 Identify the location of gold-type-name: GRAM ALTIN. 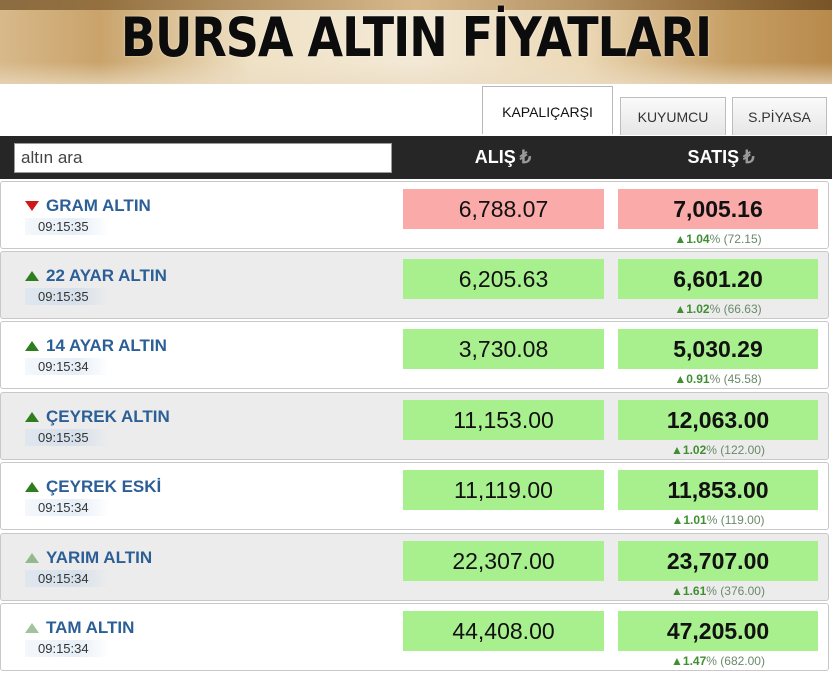
(98, 206).